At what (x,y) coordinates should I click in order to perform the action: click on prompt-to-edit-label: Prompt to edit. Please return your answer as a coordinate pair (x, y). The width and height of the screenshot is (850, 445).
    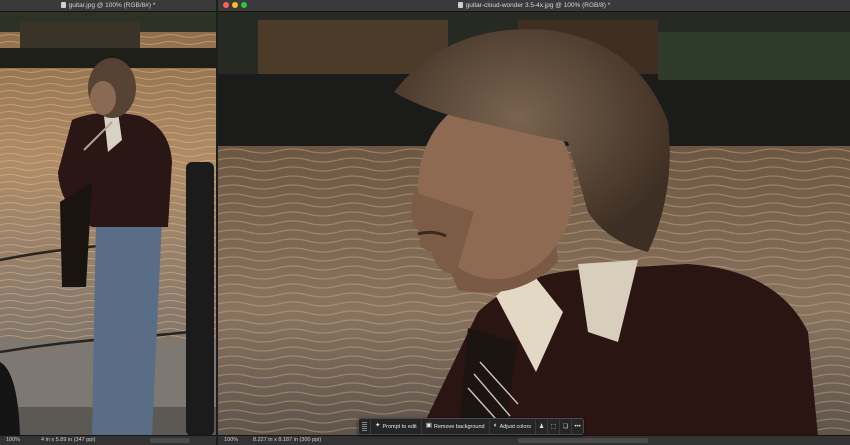
    Looking at the image, I should click on (399, 426).